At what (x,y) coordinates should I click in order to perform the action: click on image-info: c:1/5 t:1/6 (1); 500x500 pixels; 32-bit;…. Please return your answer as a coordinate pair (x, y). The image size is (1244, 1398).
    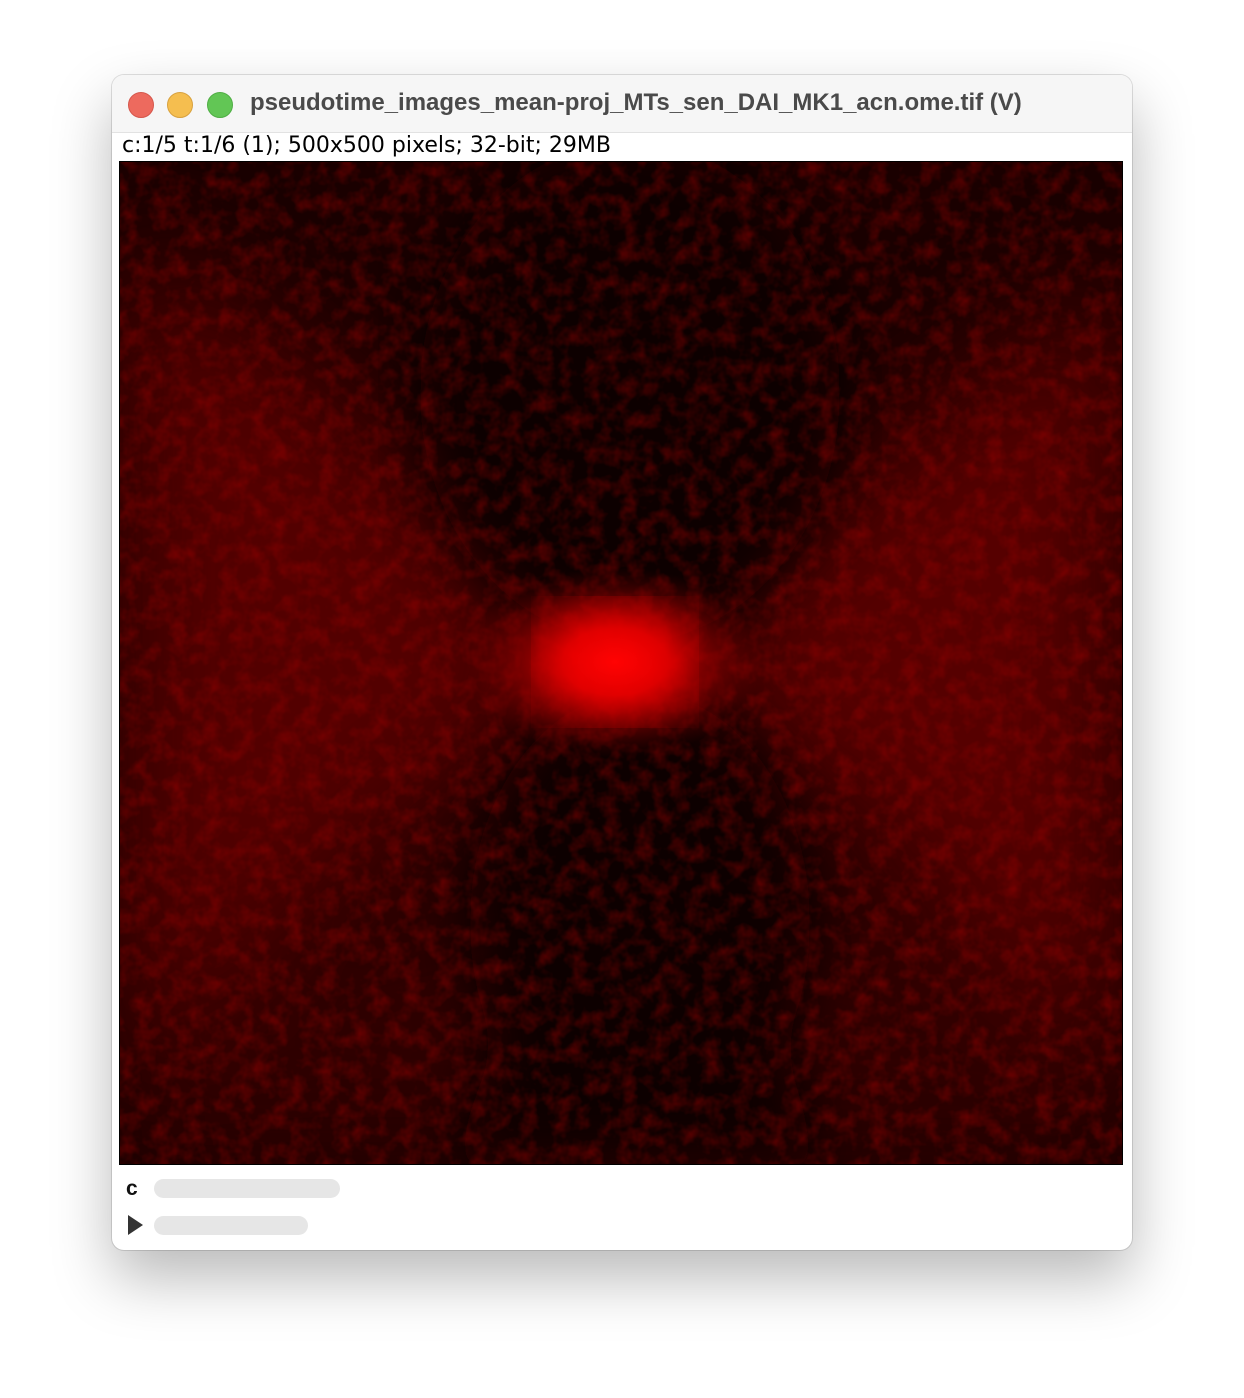
    Looking at the image, I should click on (366, 145).